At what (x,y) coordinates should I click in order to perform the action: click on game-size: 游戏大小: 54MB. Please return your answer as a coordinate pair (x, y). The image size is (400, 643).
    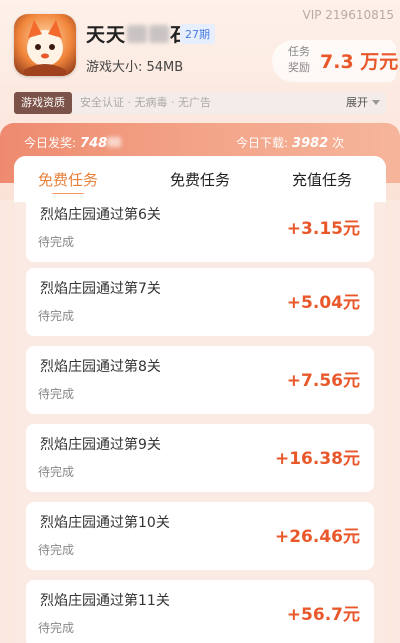
    Looking at the image, I should click on (135, 67).